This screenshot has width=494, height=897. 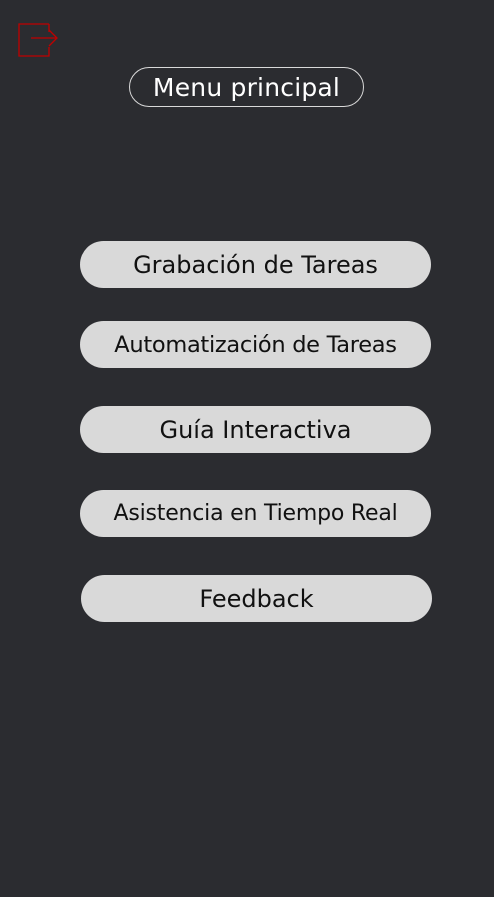 What do you see at coordinates (256, 598) in the screenshot?
I see `feedback-button: Feedback` at bounding box center [256, 598].